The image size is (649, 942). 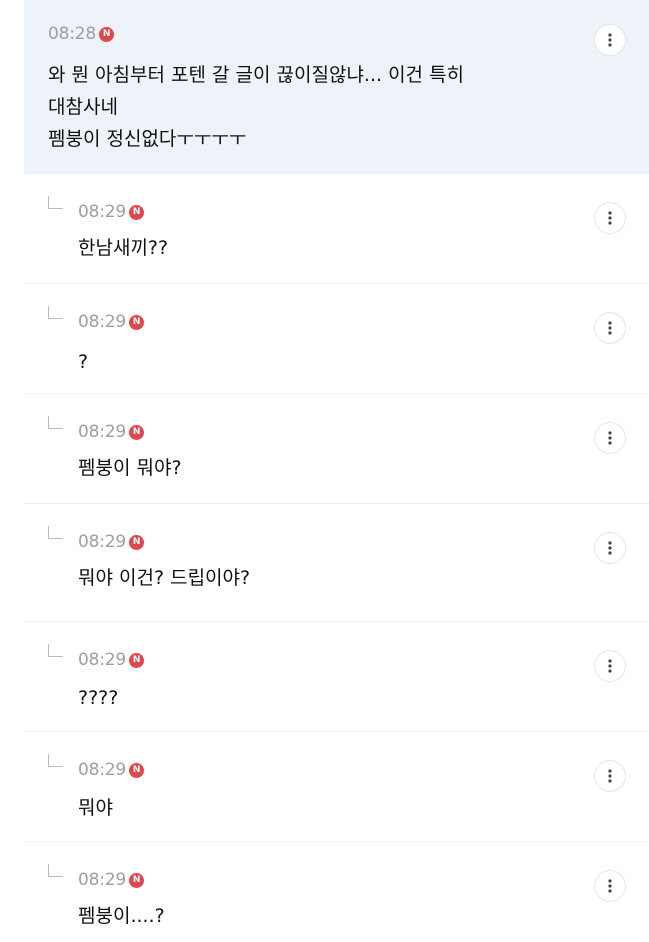 What do you see at coordinates (336, 892) in the screenshot?
I see `reply-item: 08:29 N 펨붕이....?` at bounding box center [336, 892].